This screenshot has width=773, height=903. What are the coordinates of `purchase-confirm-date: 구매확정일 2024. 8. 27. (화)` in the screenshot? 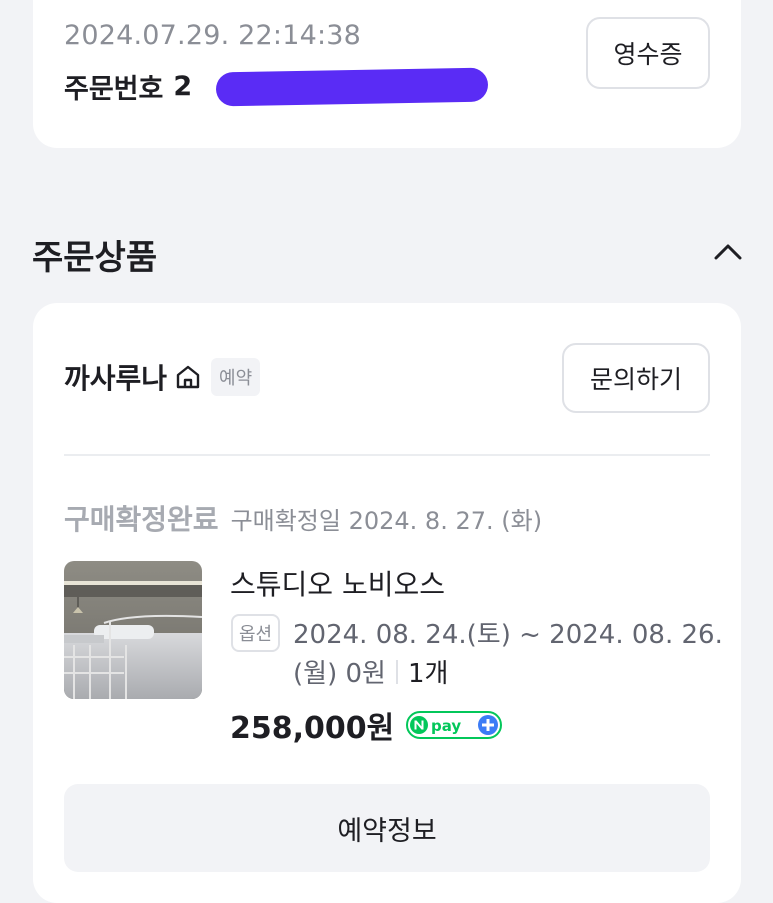 It's located at (386, 521).